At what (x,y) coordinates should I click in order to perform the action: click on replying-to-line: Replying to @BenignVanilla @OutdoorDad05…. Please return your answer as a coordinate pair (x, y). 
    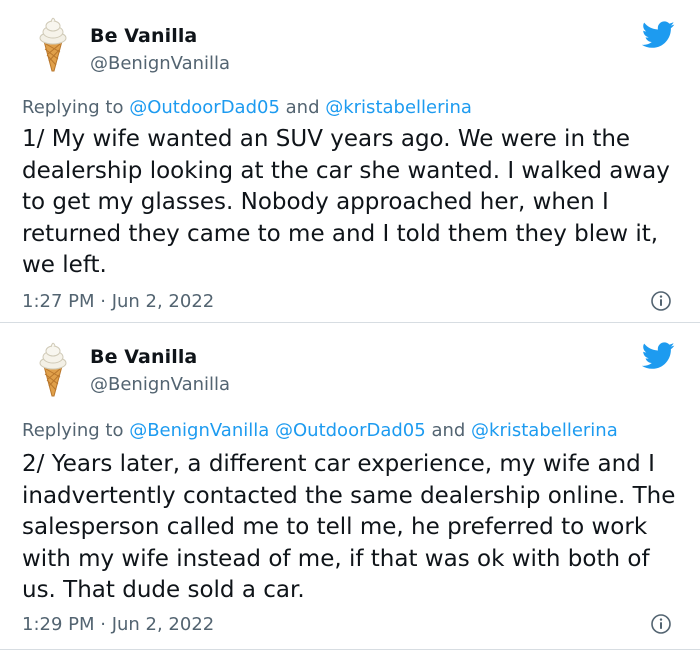
    Looking at the image, I should click on (320, 430).